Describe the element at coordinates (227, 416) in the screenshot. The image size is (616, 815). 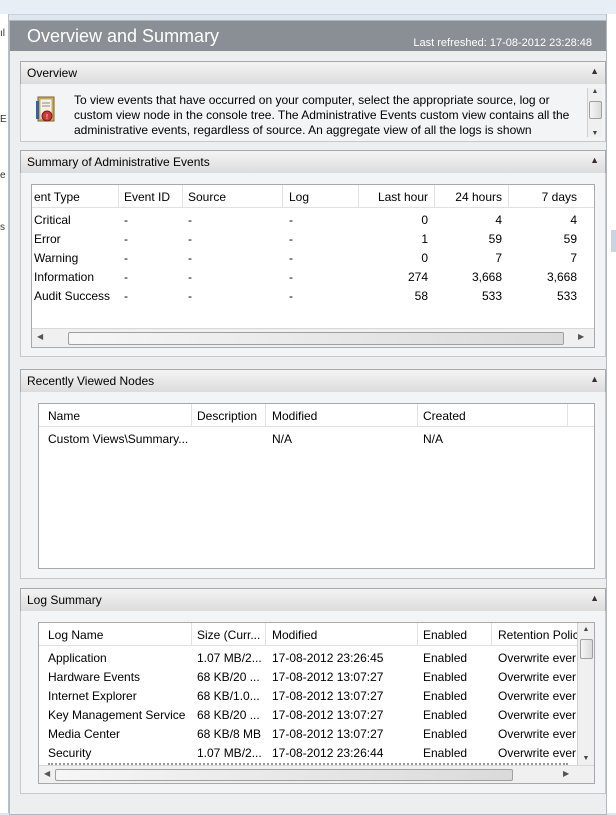
I see `column-header: Description` at that location.